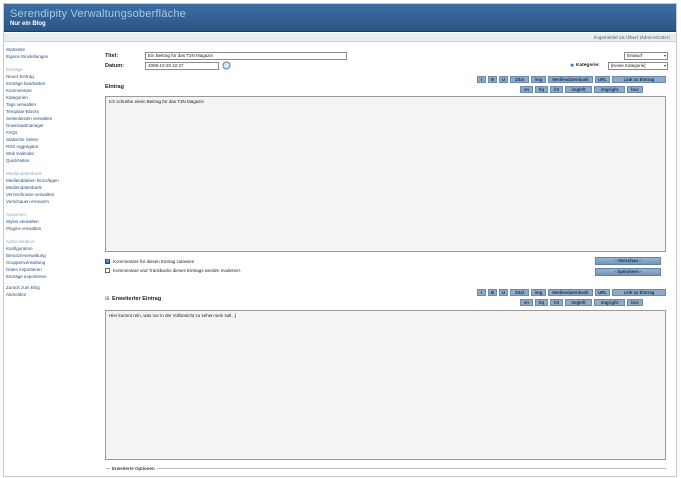 This screenshot has width=681, height=478. I want to click on category-label: Kategorie:, so click(588, 65).